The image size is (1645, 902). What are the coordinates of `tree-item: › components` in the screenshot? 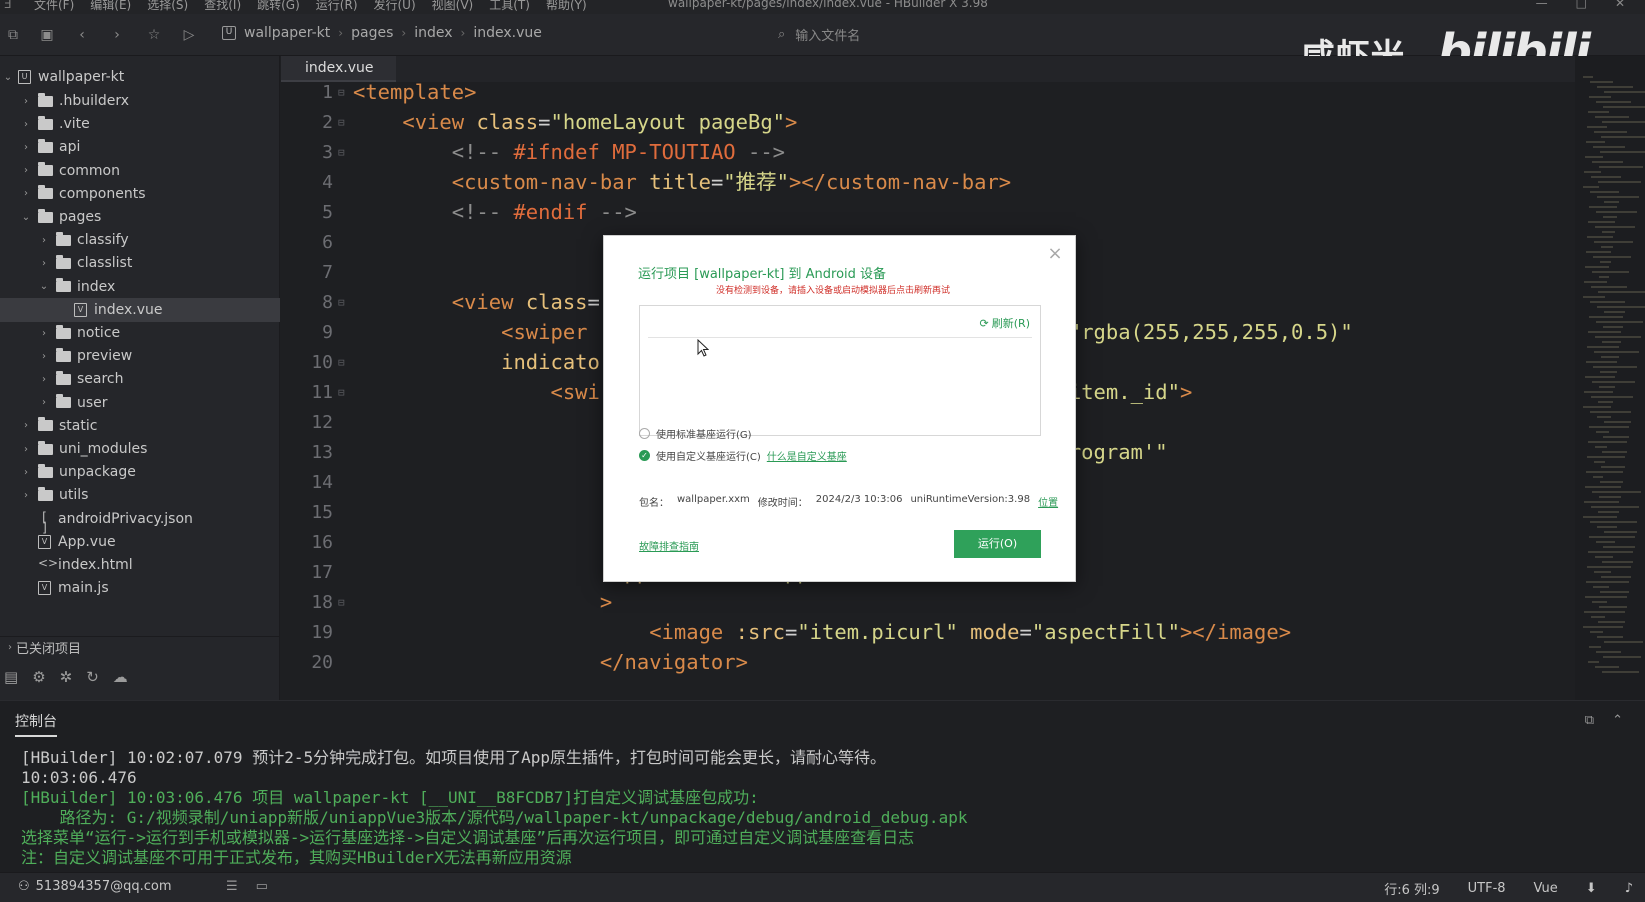 It's located at (140, 194).